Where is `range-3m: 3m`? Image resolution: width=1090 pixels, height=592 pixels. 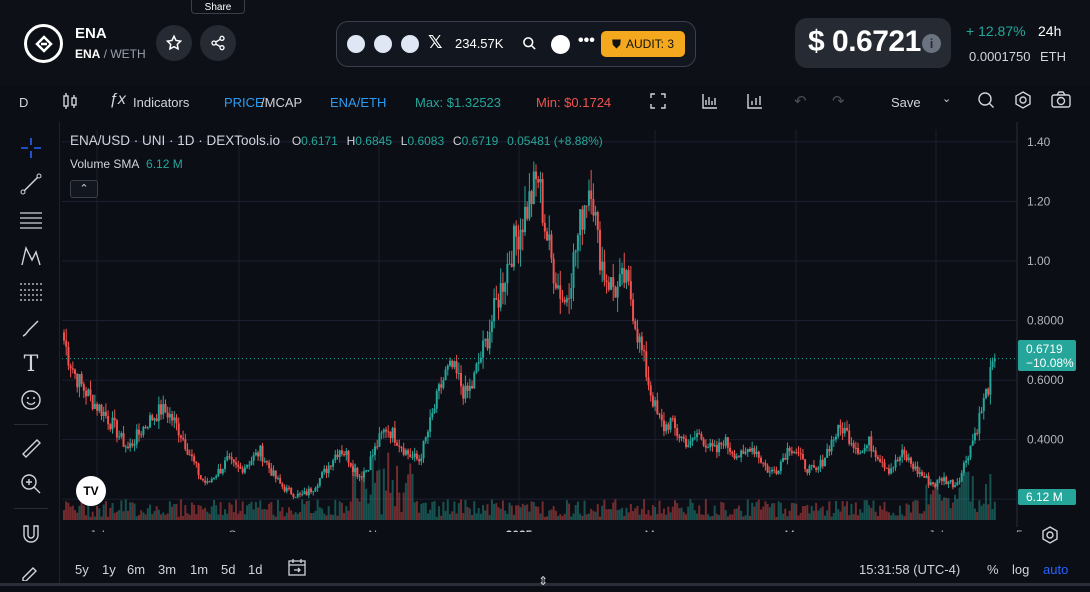 range-3m: 3m is located at coordinates (167, 569).